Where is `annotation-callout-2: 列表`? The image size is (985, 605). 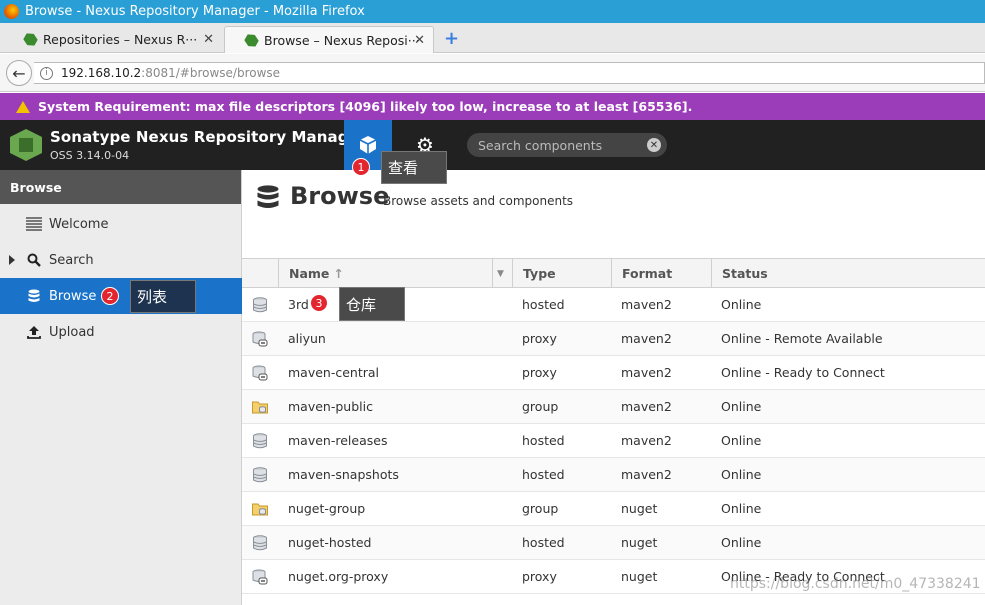
annotation-callout-2: 列表 is located at coordinates (163, 296).